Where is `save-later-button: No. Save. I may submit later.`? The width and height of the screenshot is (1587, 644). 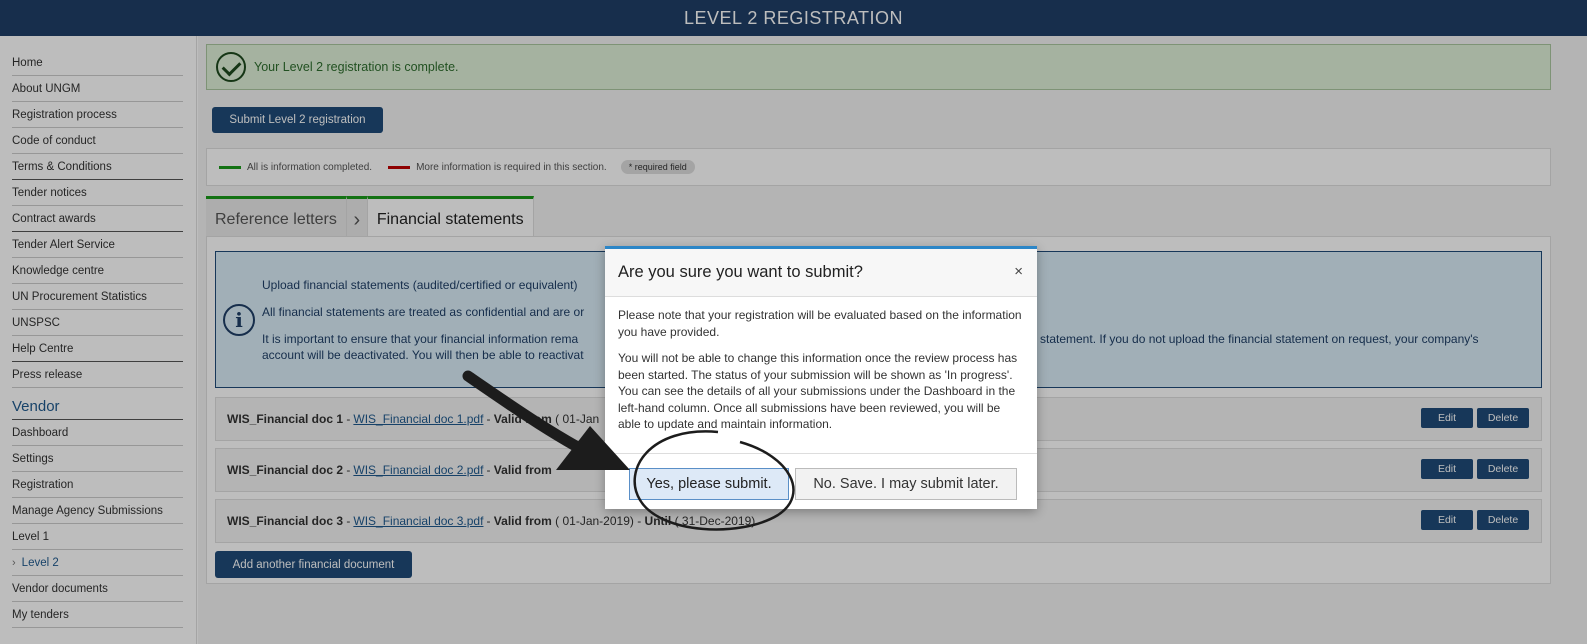 save-later-button: No. Save. I may submit later. is located at coordinates (906, 484).